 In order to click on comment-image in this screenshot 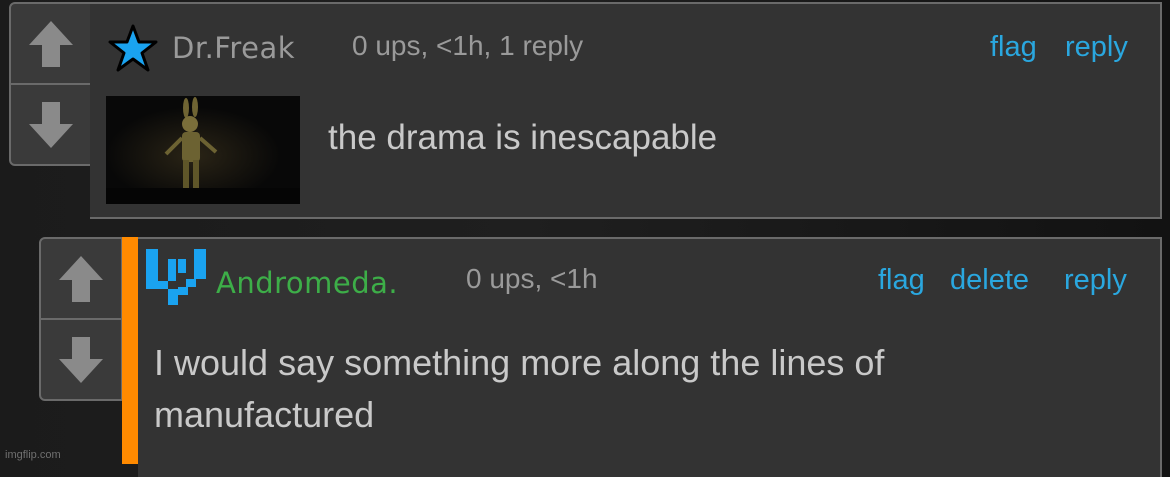, I will do `click(203, 150)`.